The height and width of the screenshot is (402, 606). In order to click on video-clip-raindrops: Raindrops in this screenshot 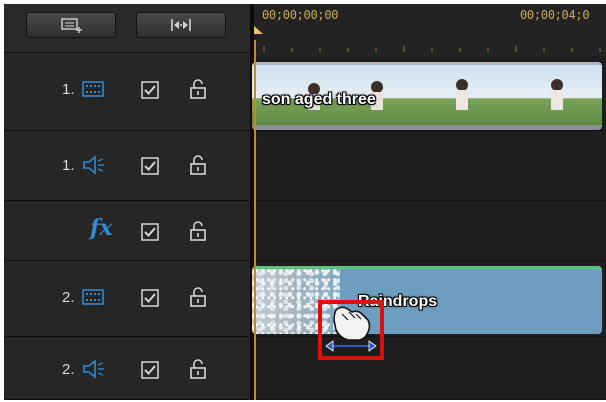, I will do `click(427, 300)`.